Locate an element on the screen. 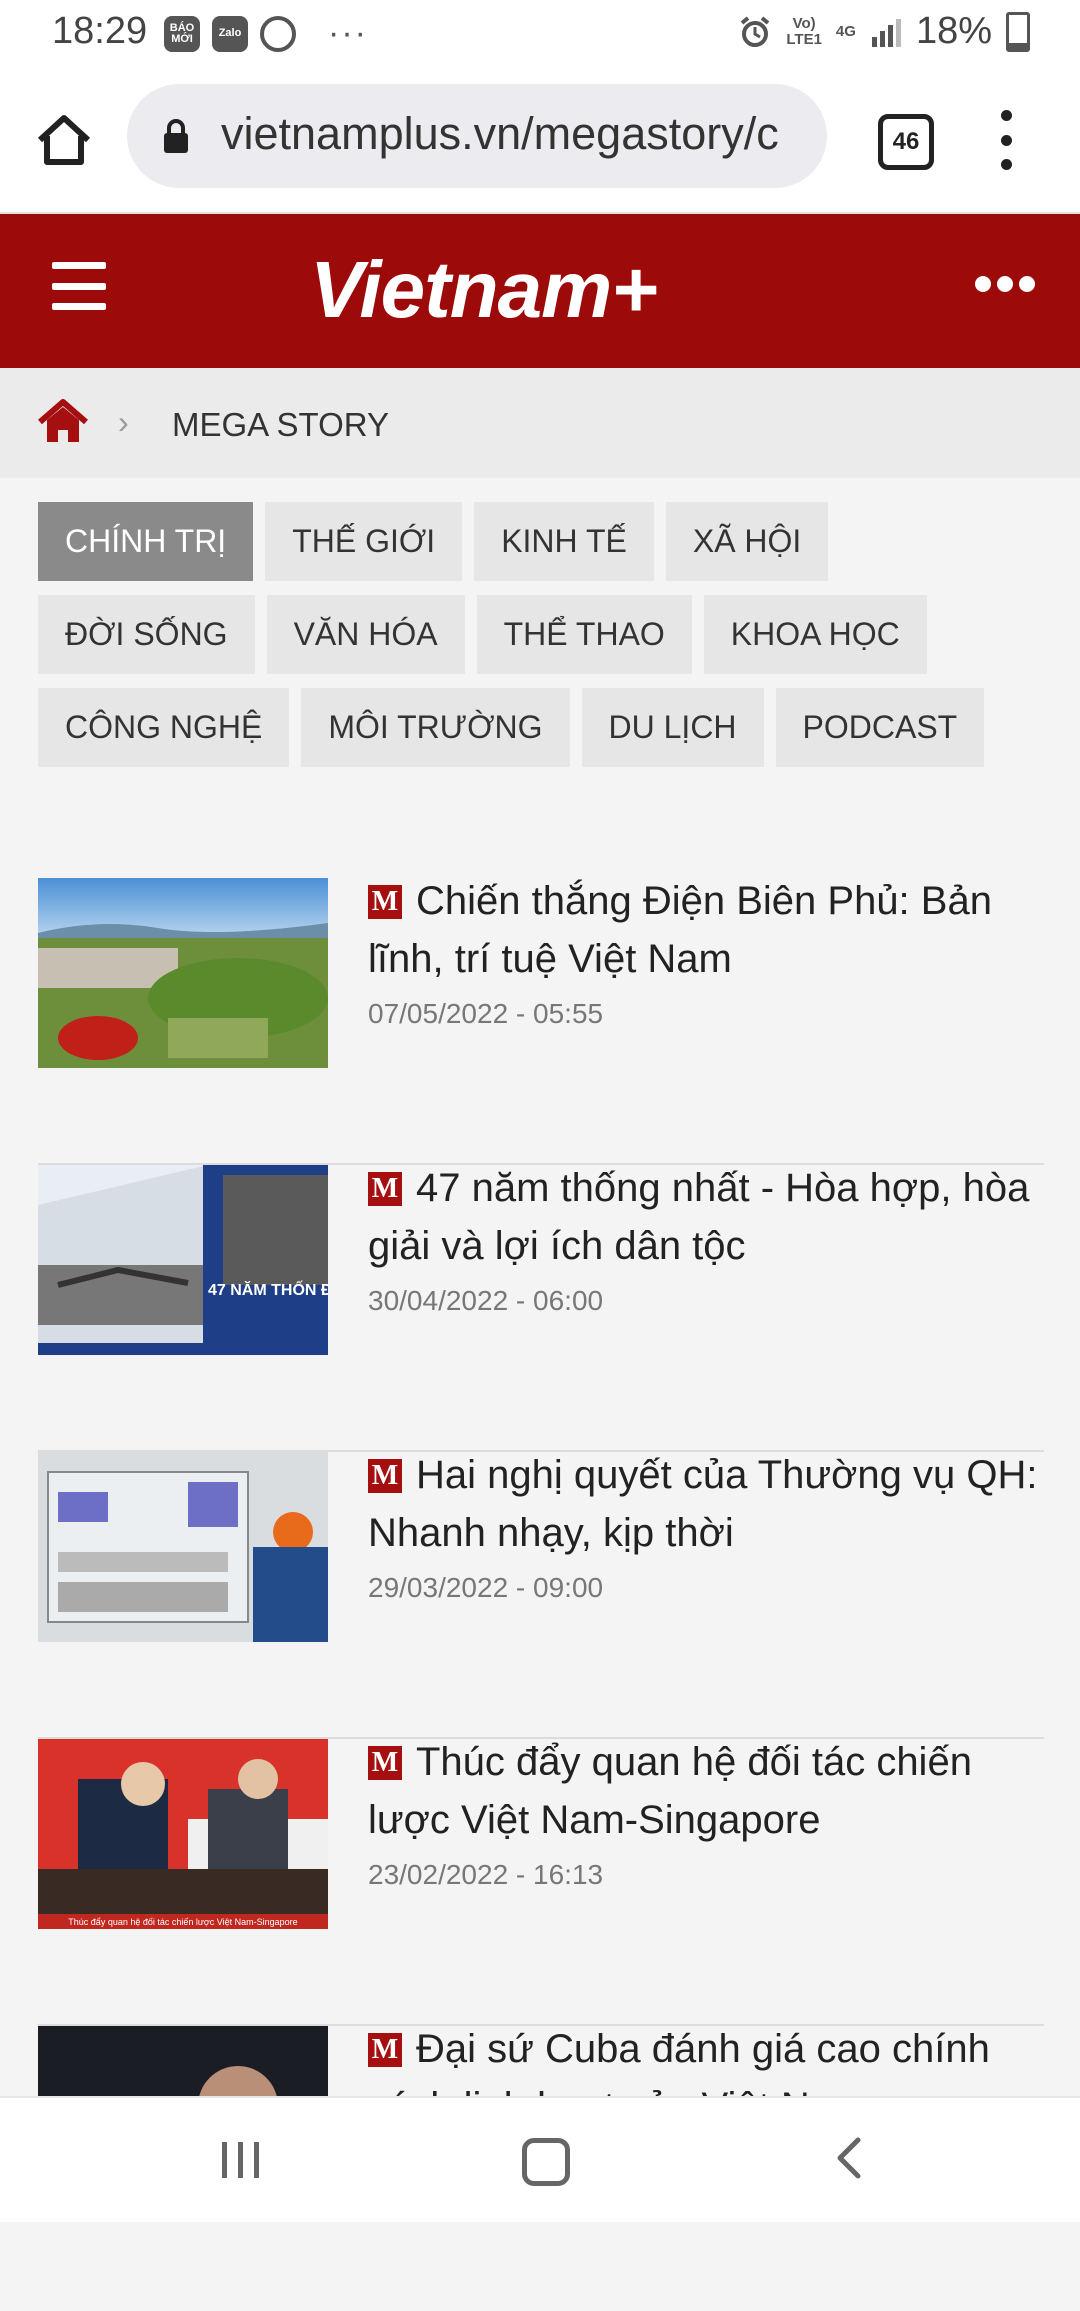 Image resolution: width=1080 pixels, height=2311 pixels. tab-du-lich: DU LỊCH is located at coordinates (672, 727).